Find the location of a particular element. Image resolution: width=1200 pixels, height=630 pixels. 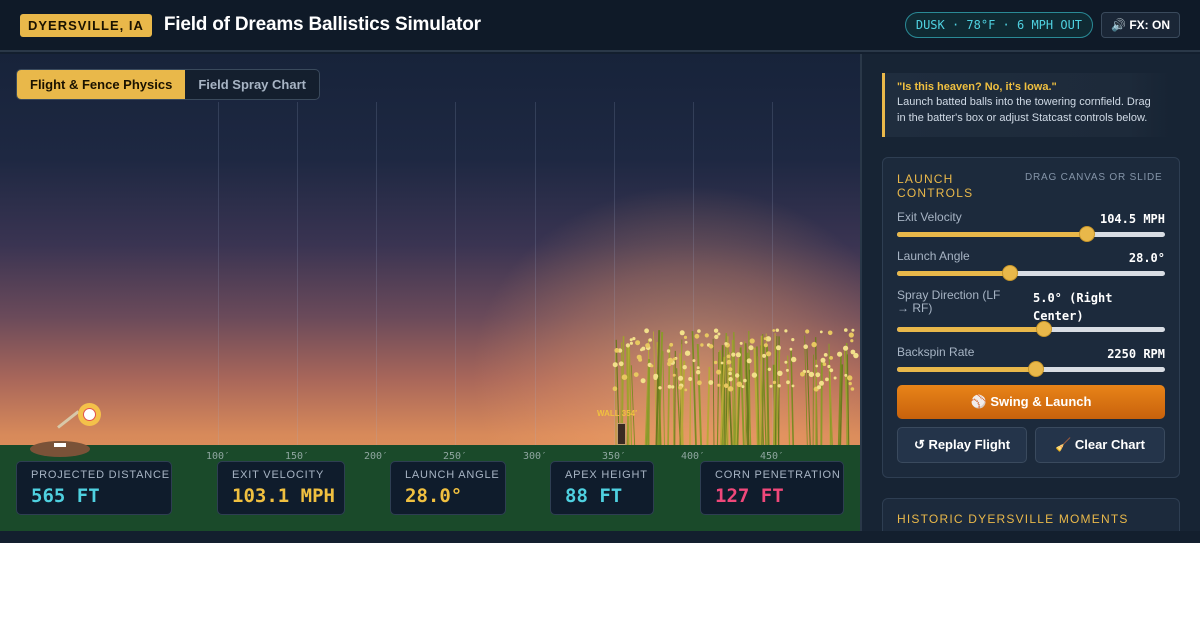

stat-launch-angle: LAUNCH ANGLE 28.0° is located at coordinates (448, 488).